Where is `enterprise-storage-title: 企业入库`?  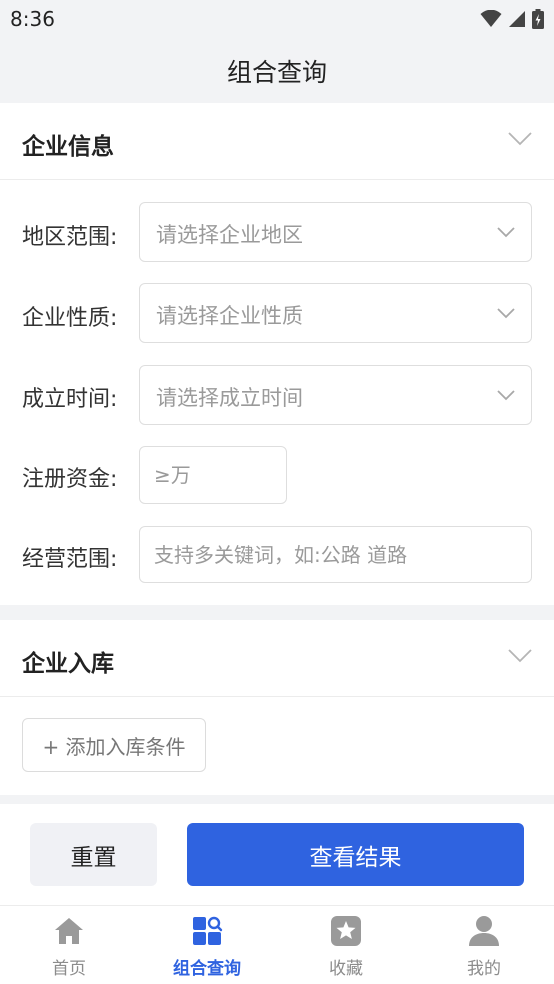 enterprise-storage-title: 企业入库 is located at coordinates (68, 664).